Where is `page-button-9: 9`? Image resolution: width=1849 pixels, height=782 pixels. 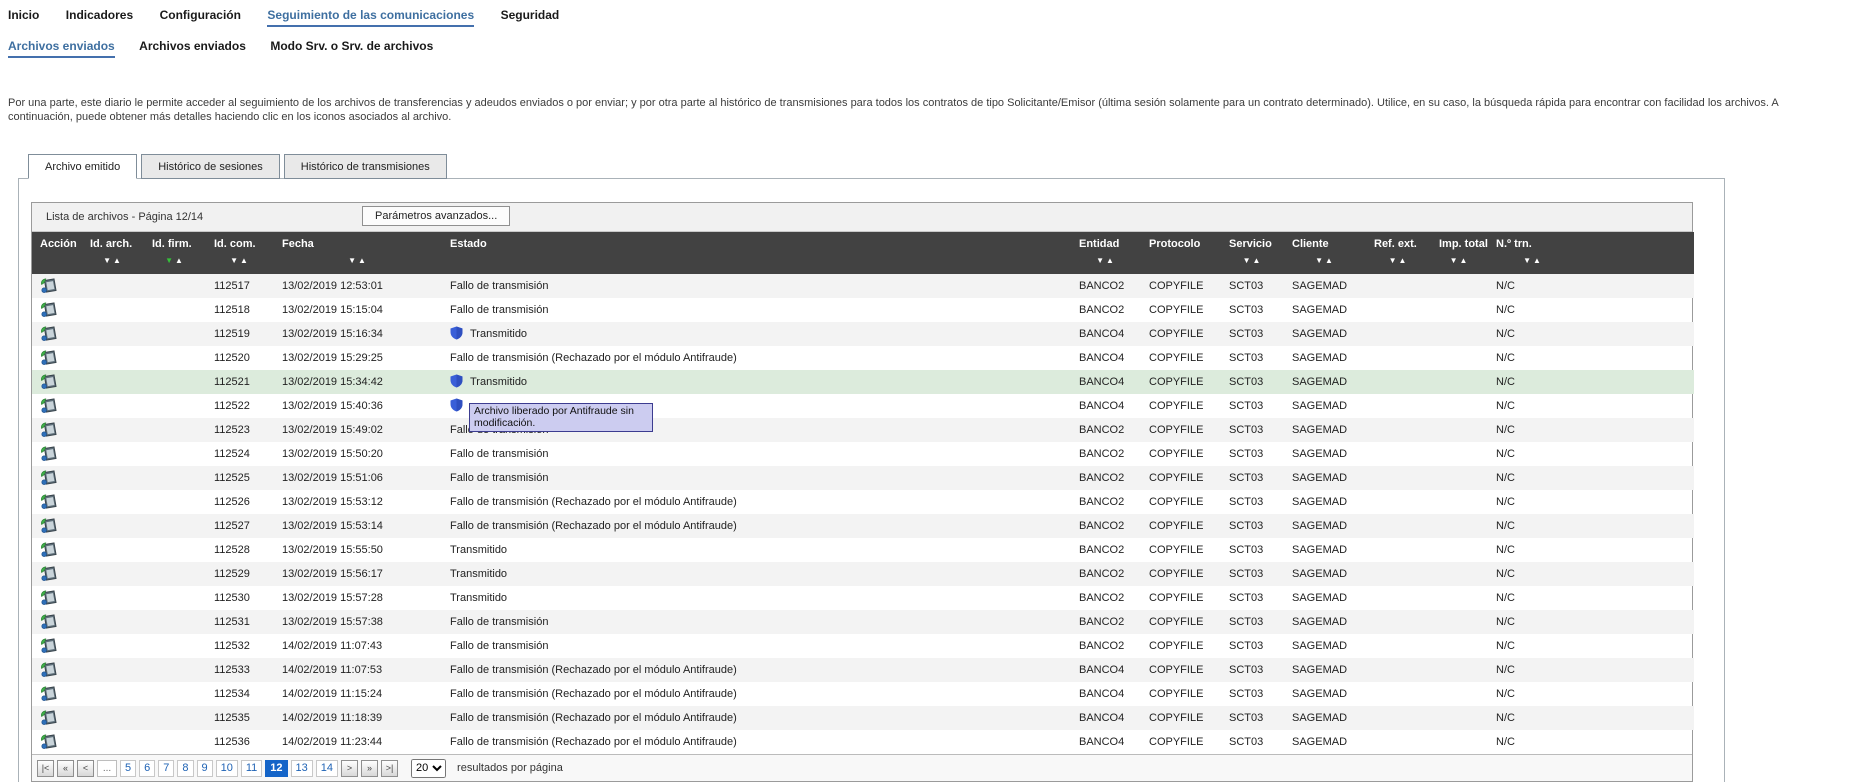
page-button-9: 9 is located at coordinates (204, 768).